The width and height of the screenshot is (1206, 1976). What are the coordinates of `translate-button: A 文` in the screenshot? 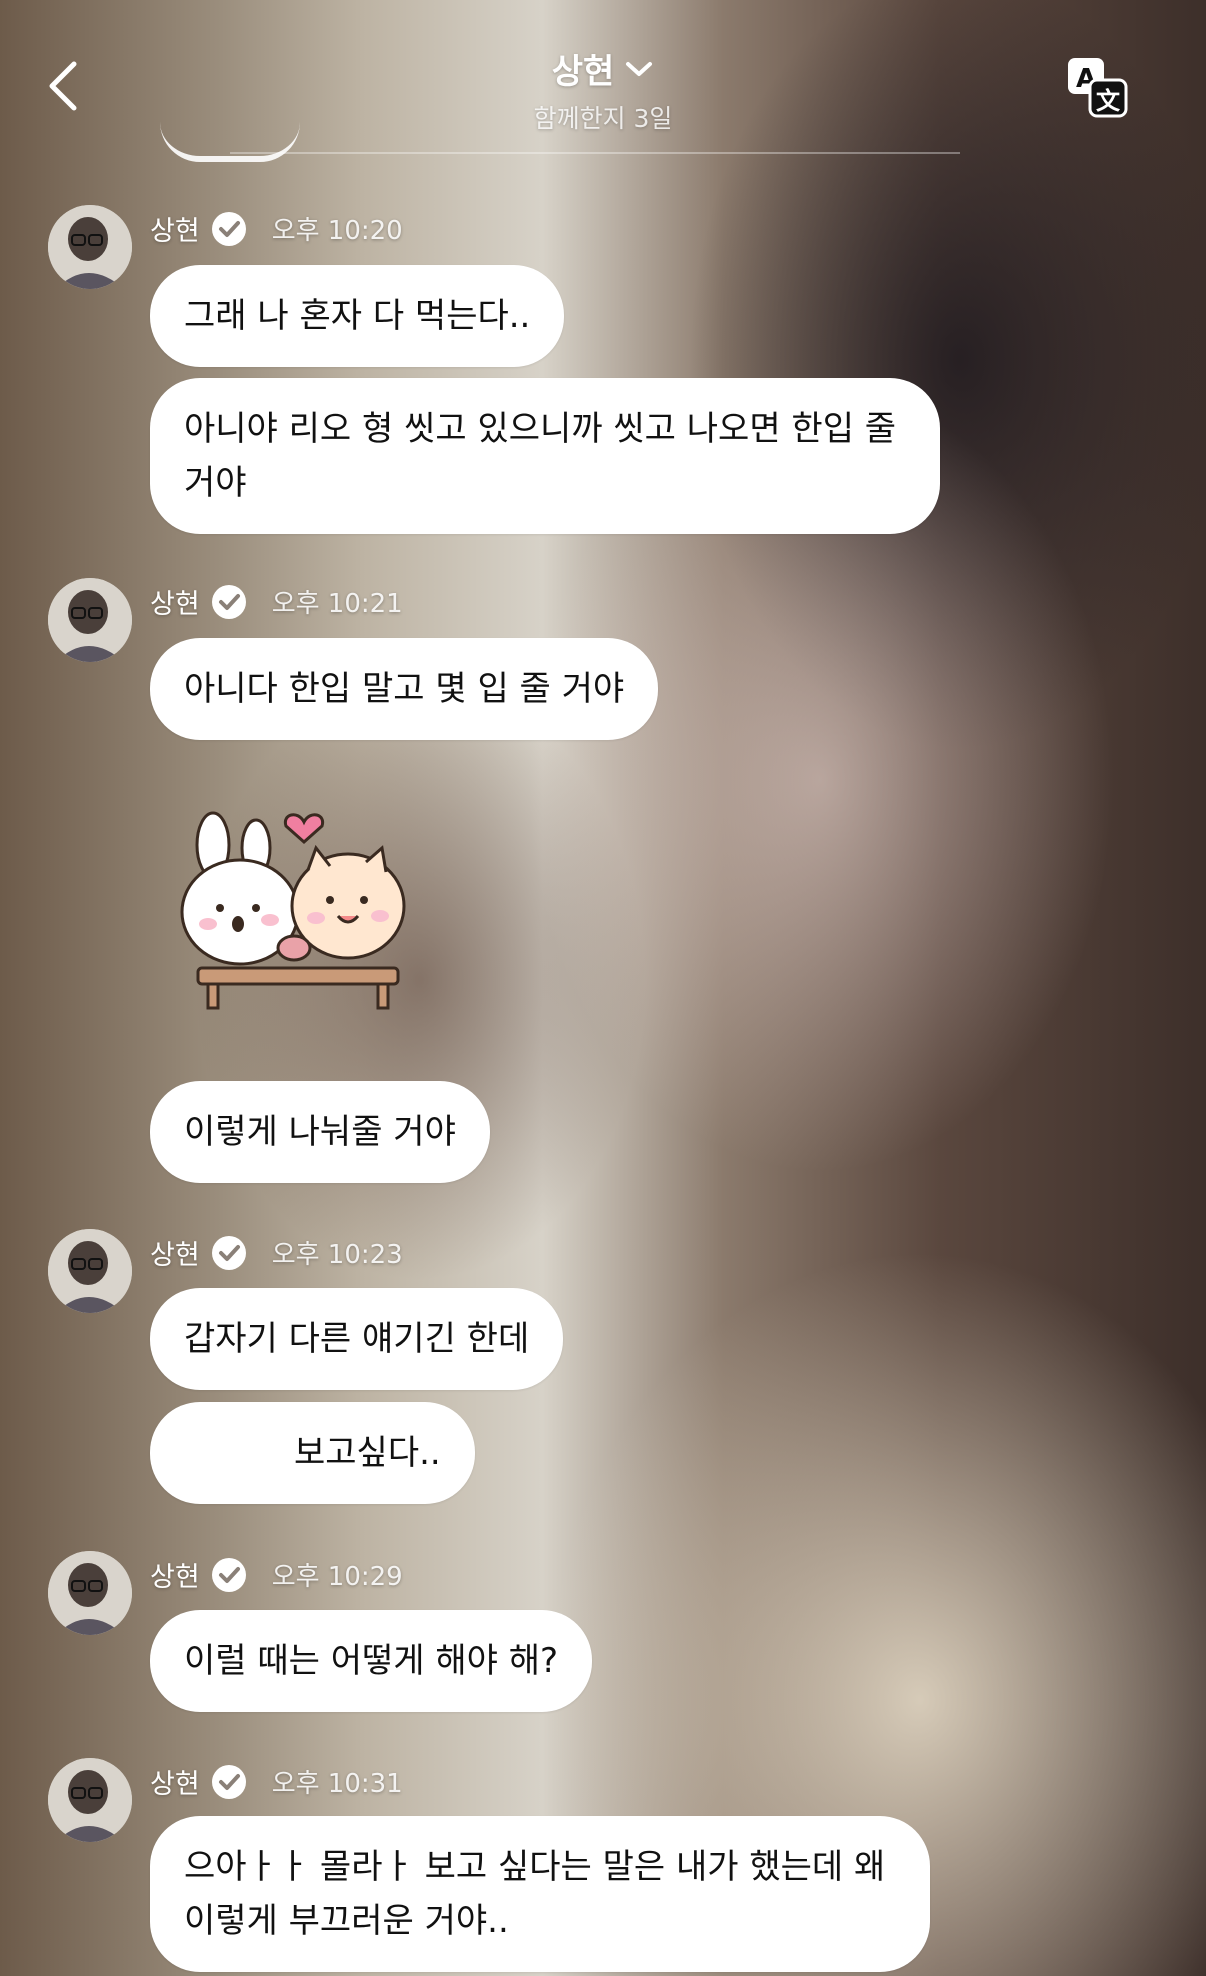 It's located at (1097, 87).